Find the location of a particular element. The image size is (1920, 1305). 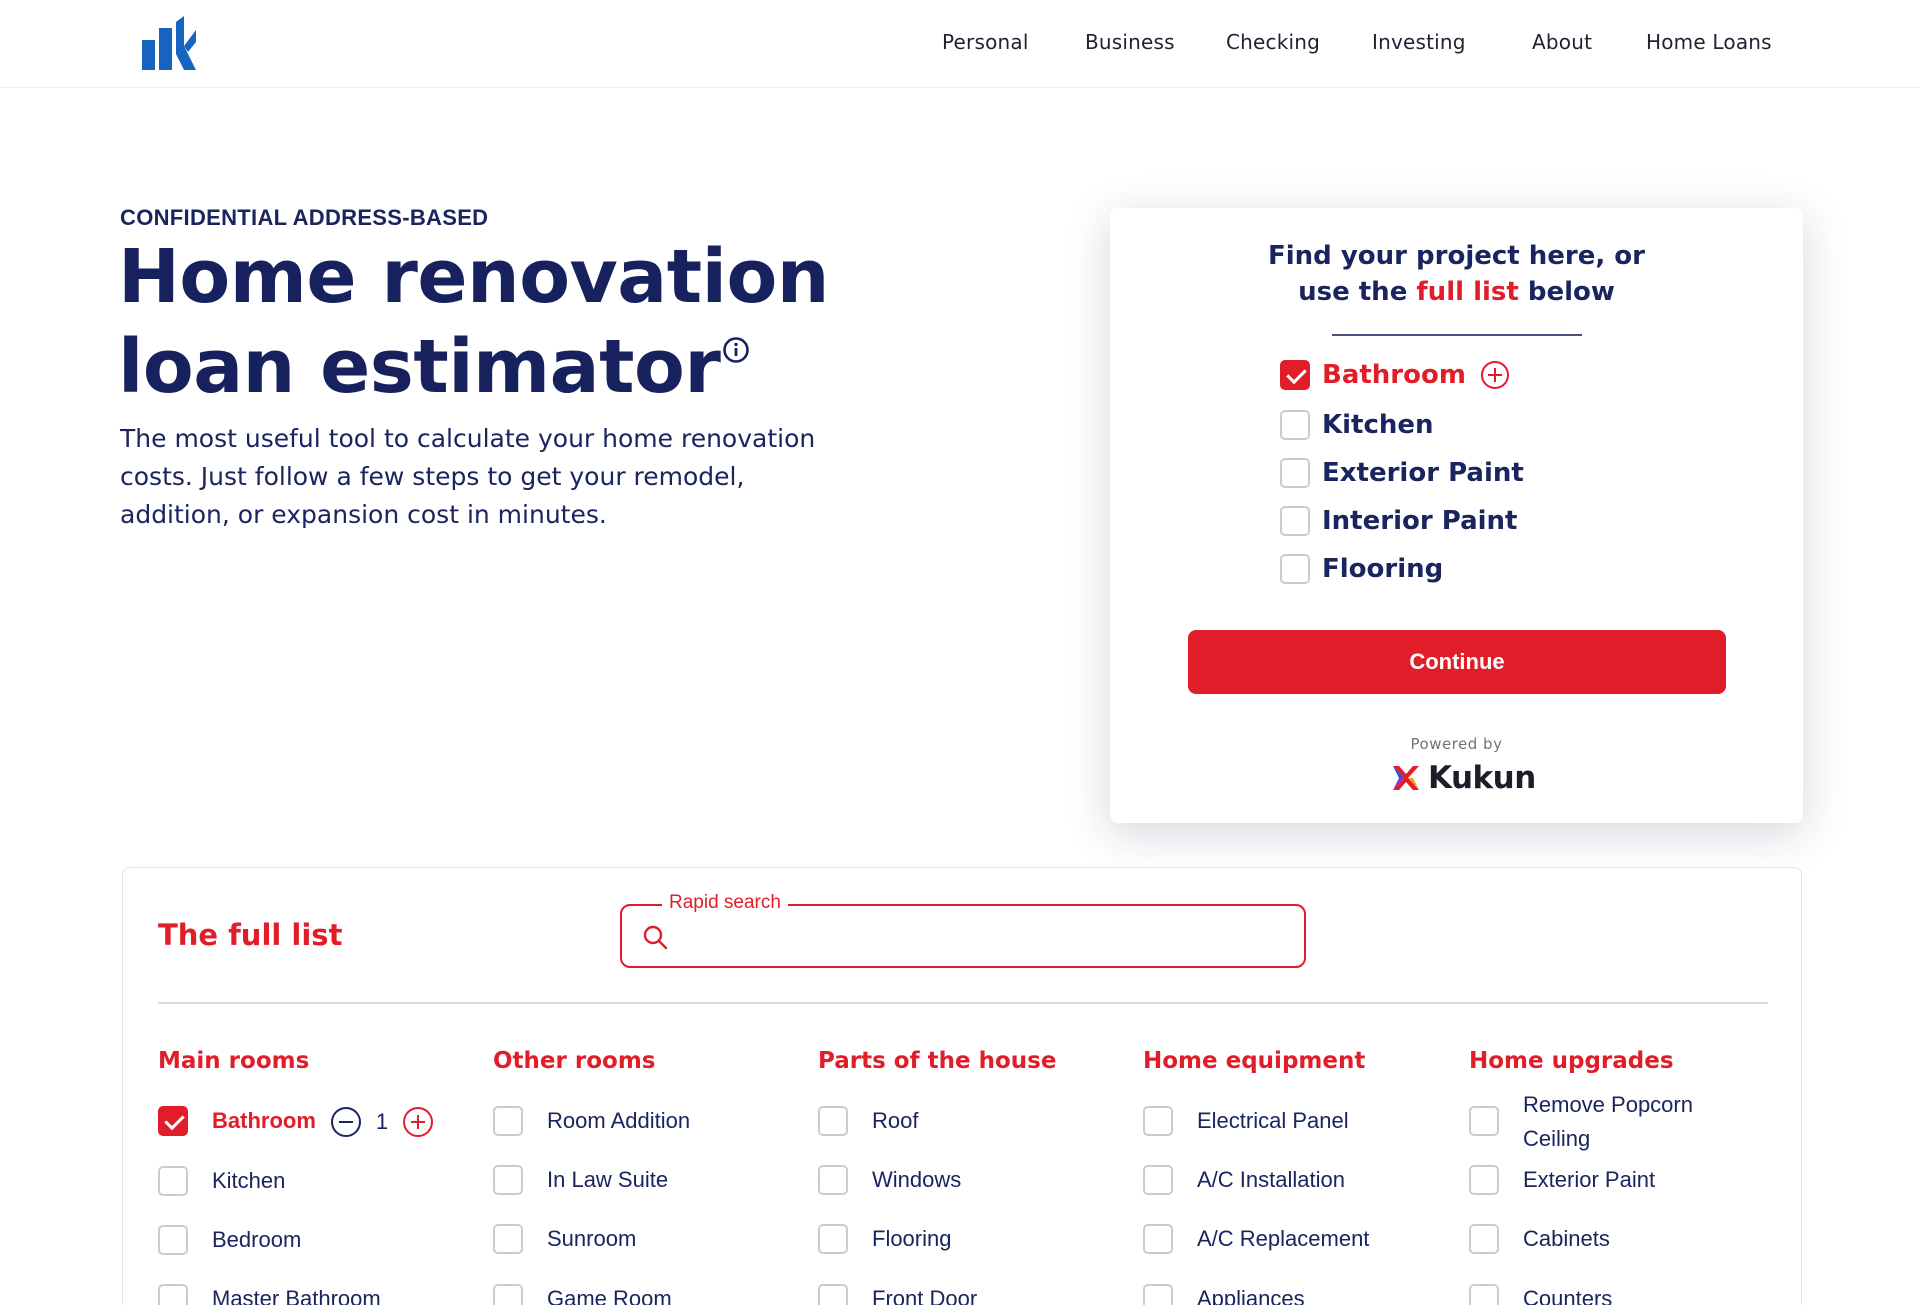

nav-checking: Checking is located at coordinates (1273, 42).